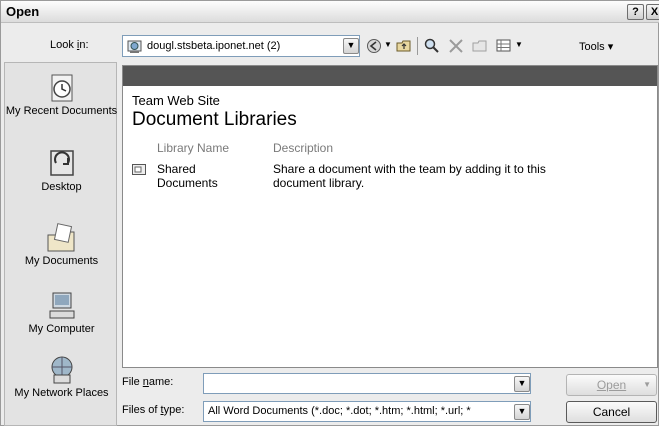 The image size is (659, 426). Describe the element at coordinates (61, 370) in the screenshot. I see `network-places-icon` at that location.